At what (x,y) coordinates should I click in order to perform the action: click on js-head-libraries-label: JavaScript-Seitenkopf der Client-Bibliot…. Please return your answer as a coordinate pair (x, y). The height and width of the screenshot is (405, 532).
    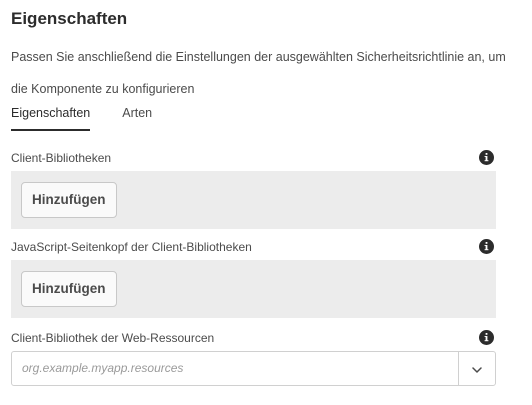
    Looking at the image, I should click on (131, 247).